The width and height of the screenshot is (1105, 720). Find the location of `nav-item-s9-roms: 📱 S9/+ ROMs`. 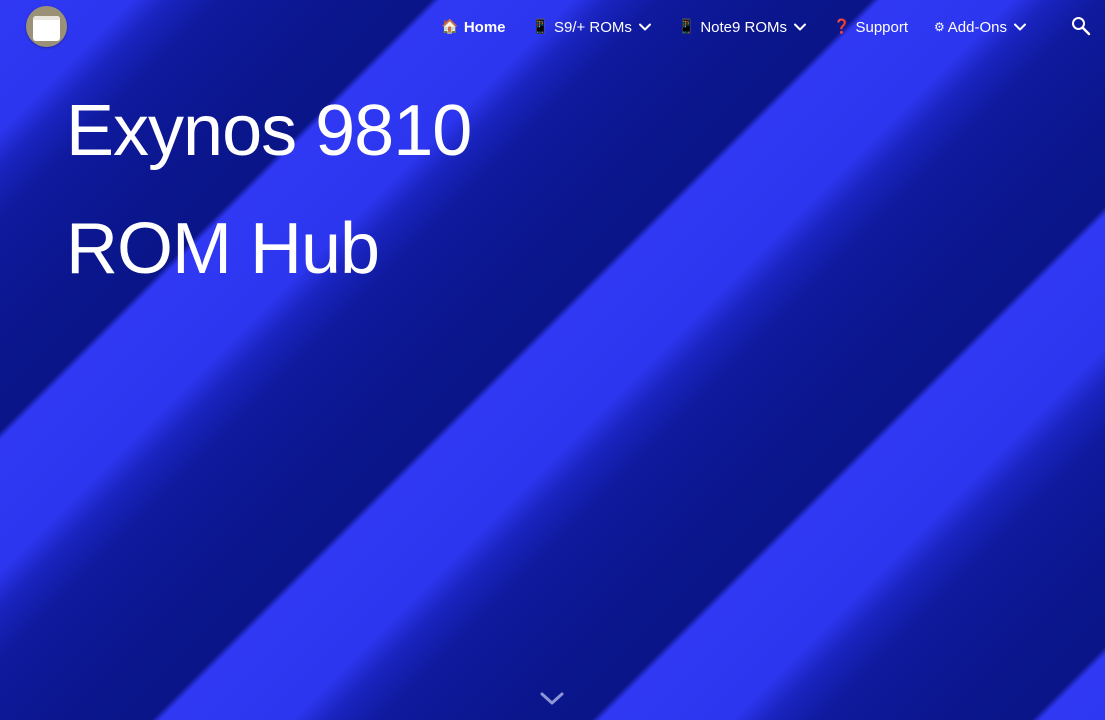

nav-item-s9-roms: 📱 S9/+ ROMs is located at coordinates (592, 27).